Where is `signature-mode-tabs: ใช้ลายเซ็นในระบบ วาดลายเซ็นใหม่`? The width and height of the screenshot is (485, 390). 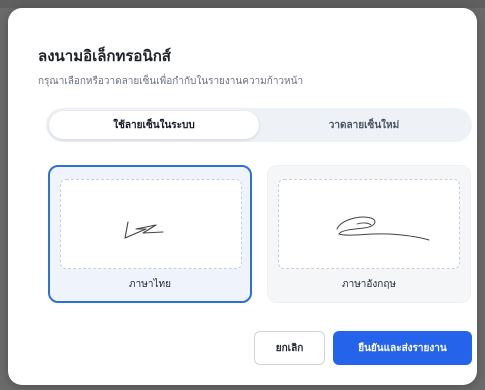 signature-mode-tabs: ใช้ลายเซ็นในระบบ วาดลายเซ็นใหม่ is located at coordinates (259, 125).